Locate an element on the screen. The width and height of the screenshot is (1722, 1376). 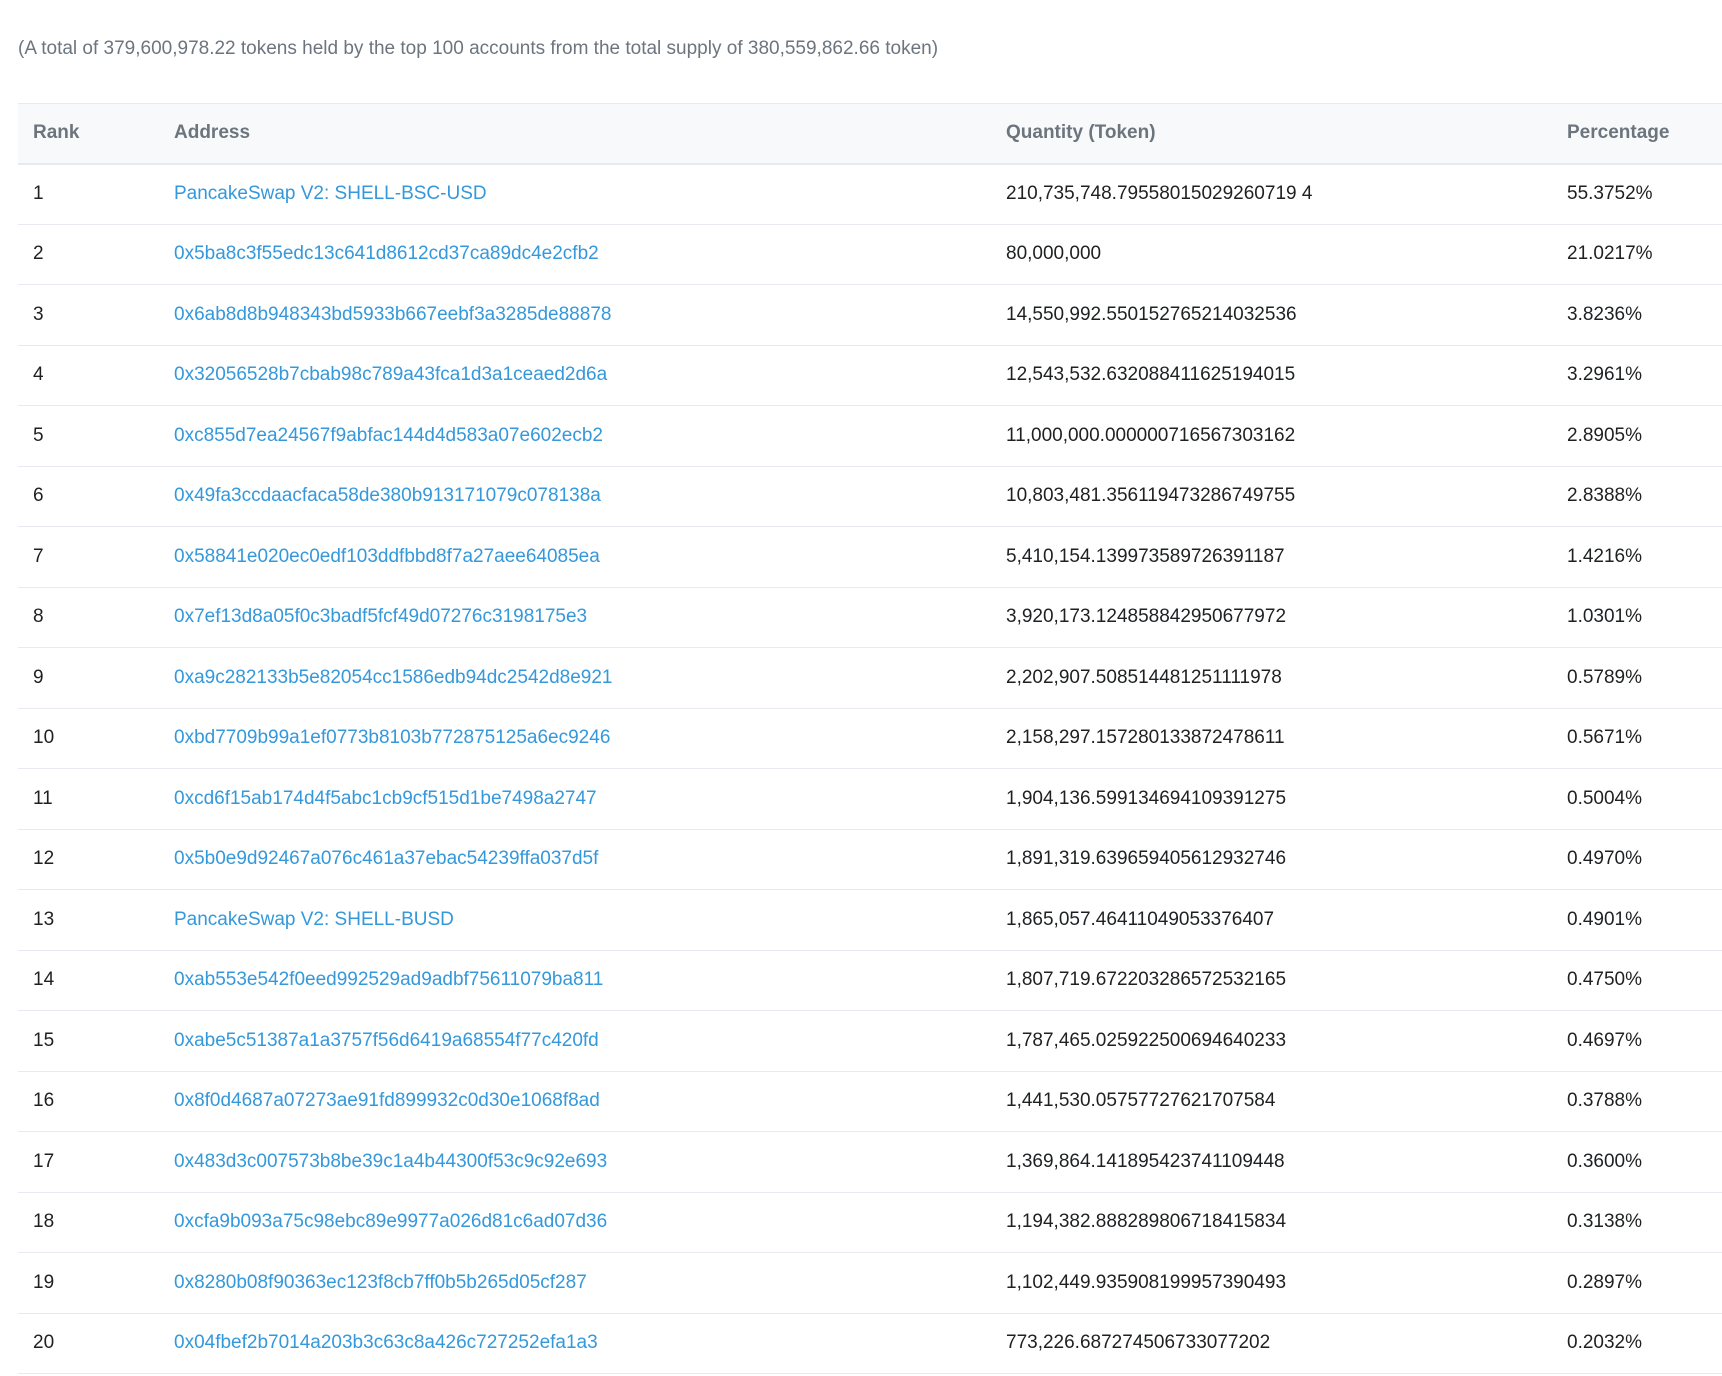
percentage-cell: 0.2032% is located at coordinates (1605, 1343).